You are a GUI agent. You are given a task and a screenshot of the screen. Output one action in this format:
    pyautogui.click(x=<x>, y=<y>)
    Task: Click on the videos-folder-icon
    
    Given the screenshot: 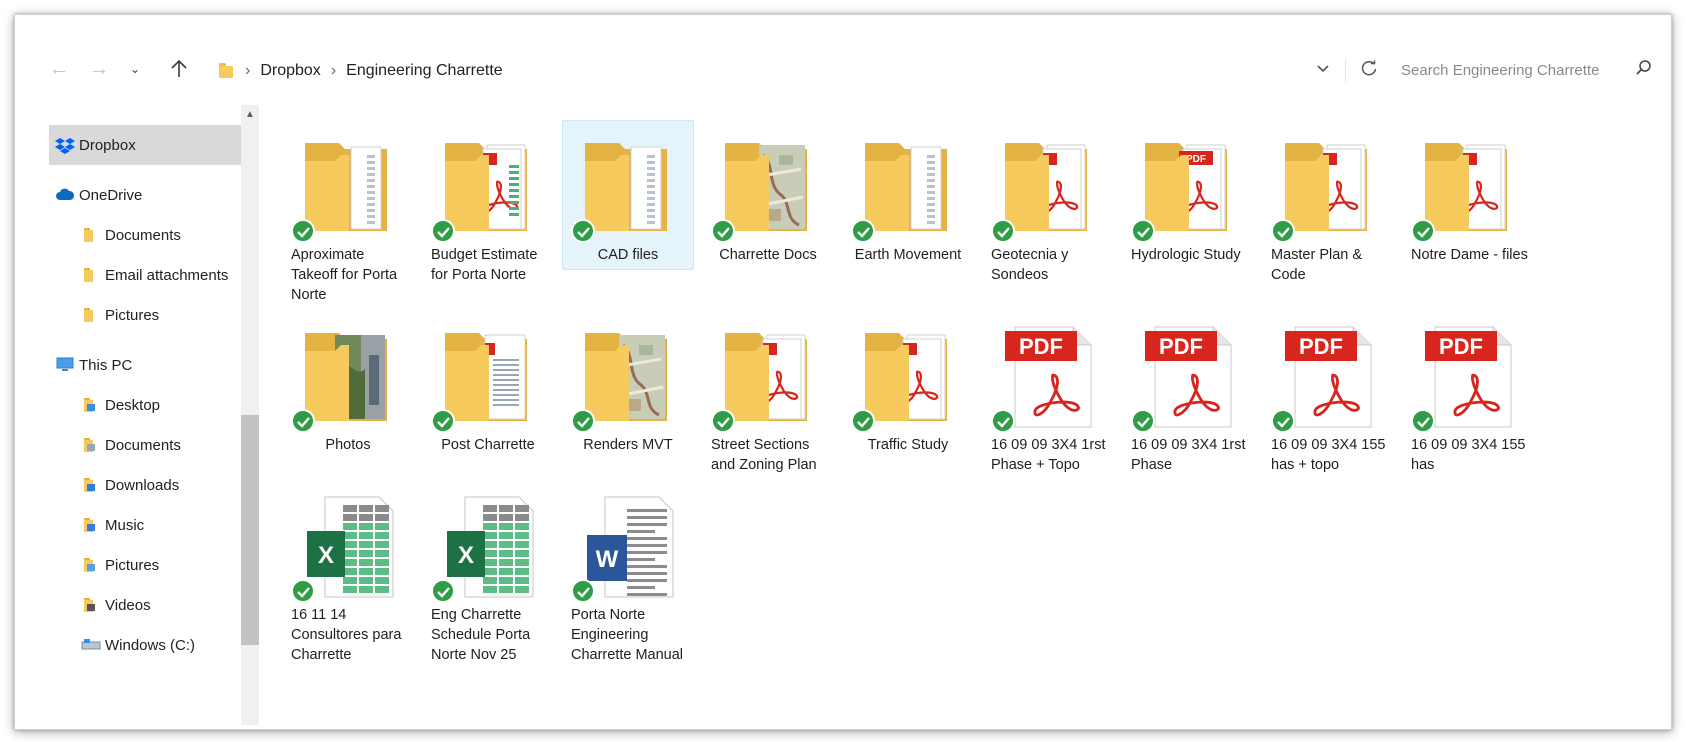 What is the action you would take?
    pyautogui.click(x=90, y=605)
    